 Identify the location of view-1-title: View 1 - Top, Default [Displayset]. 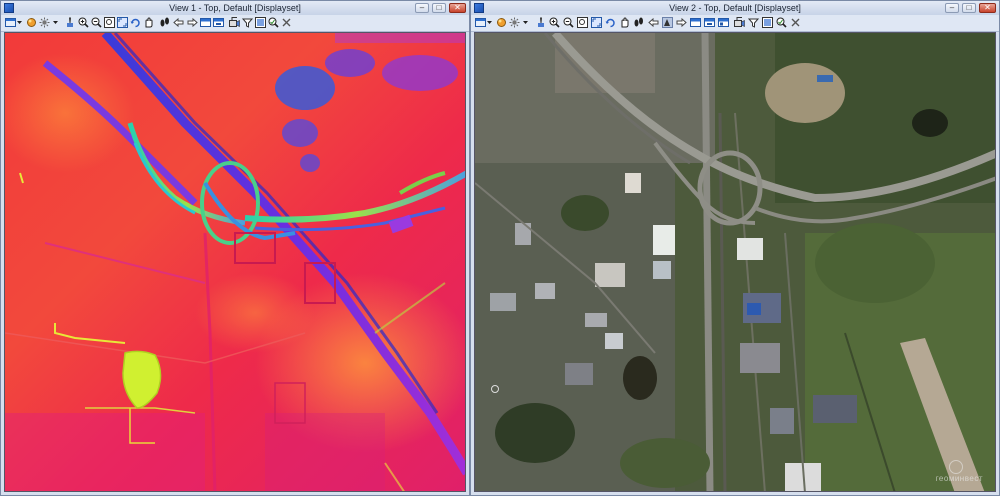
(235, 8).